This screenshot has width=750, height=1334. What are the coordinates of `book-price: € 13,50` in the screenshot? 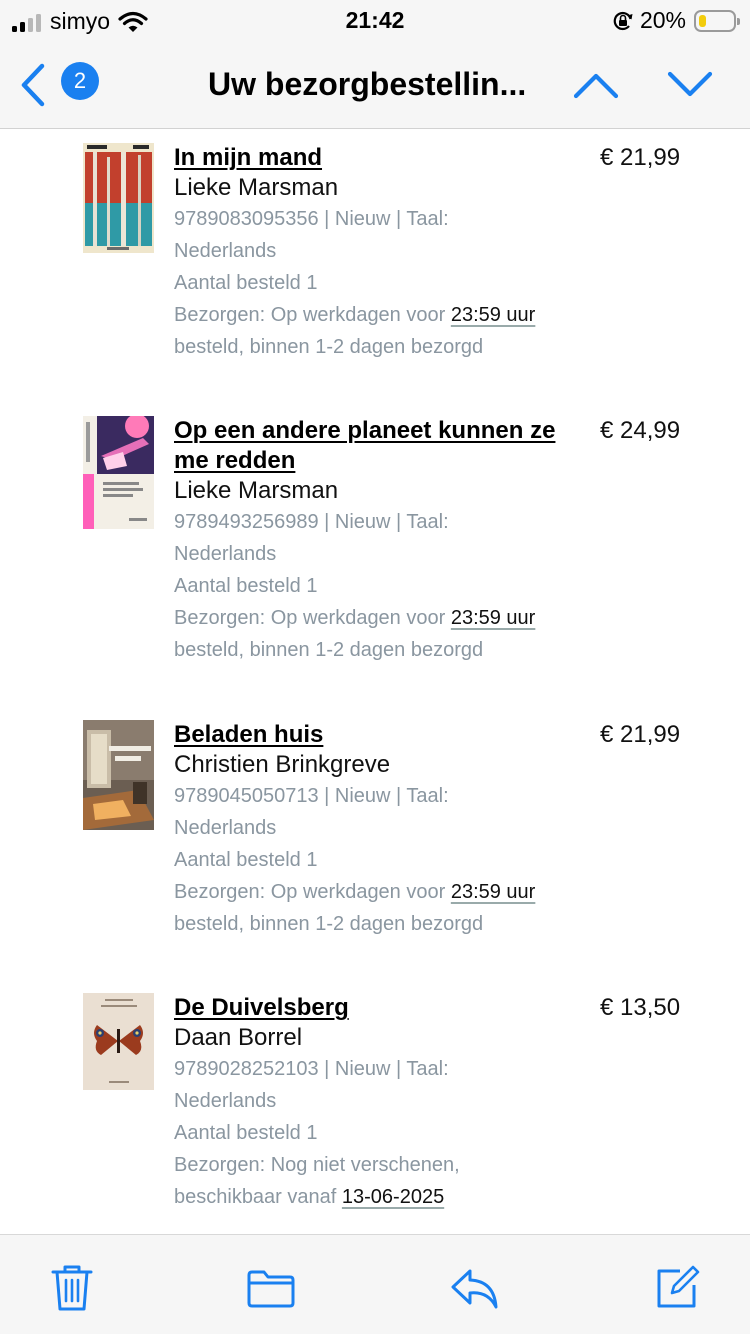 It's located at (640, 1007).